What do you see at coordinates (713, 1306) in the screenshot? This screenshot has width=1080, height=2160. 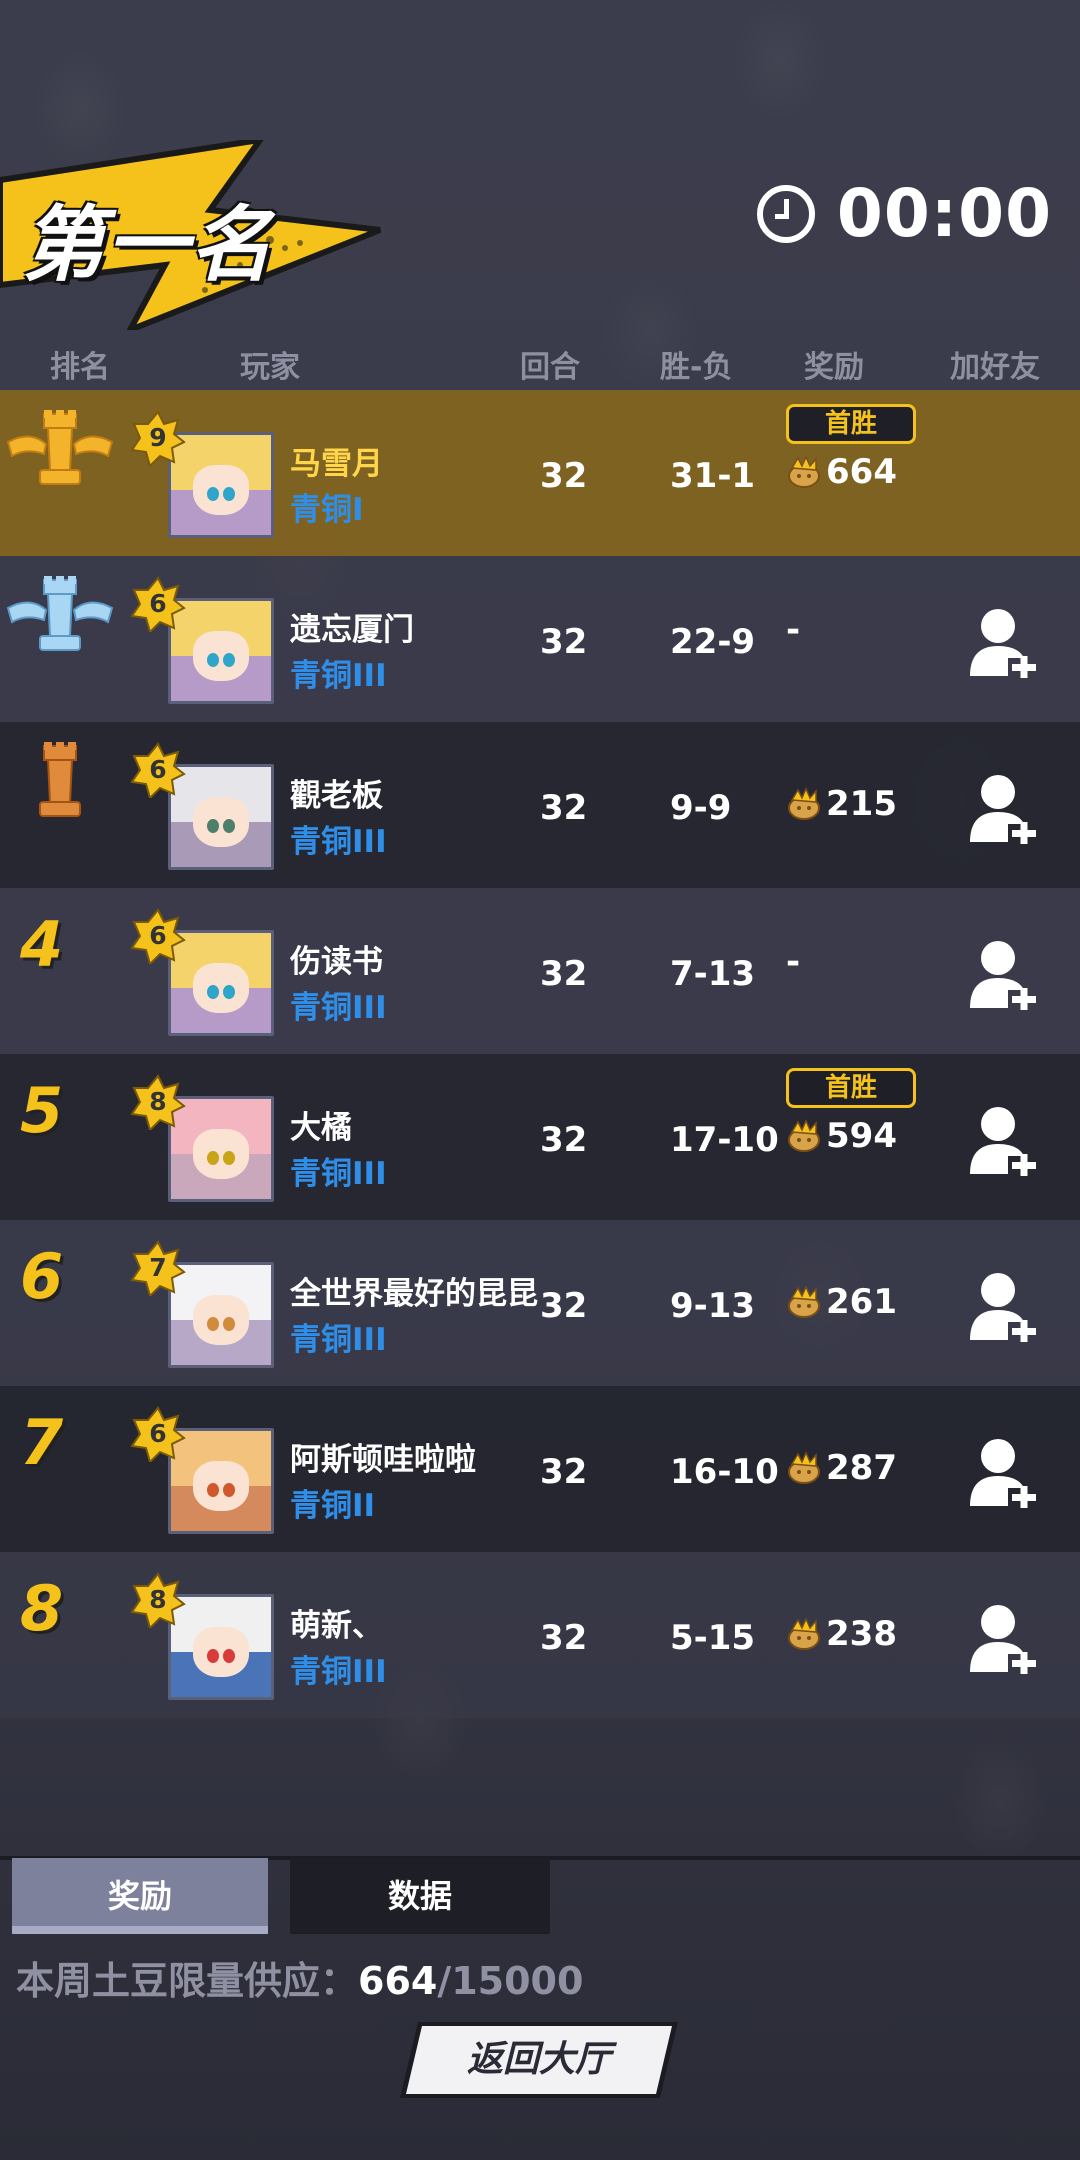 I see `win-loss-value: 9-13` at bounding box center [713, 1306].